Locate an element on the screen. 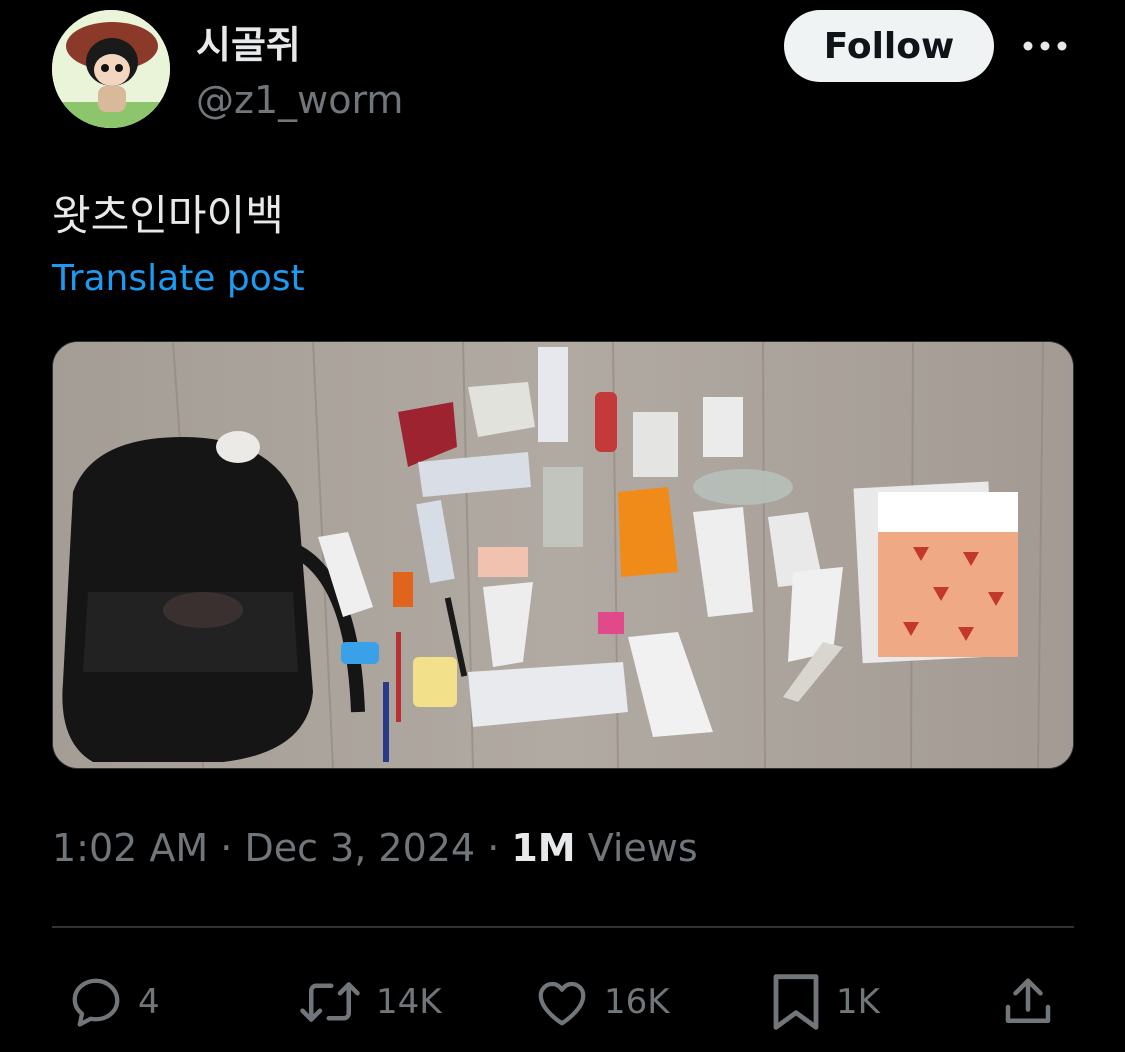 Image resolution: width=1125 pixels, height=1052 pixels. repost-icon is located at coordinates (330, 1002).